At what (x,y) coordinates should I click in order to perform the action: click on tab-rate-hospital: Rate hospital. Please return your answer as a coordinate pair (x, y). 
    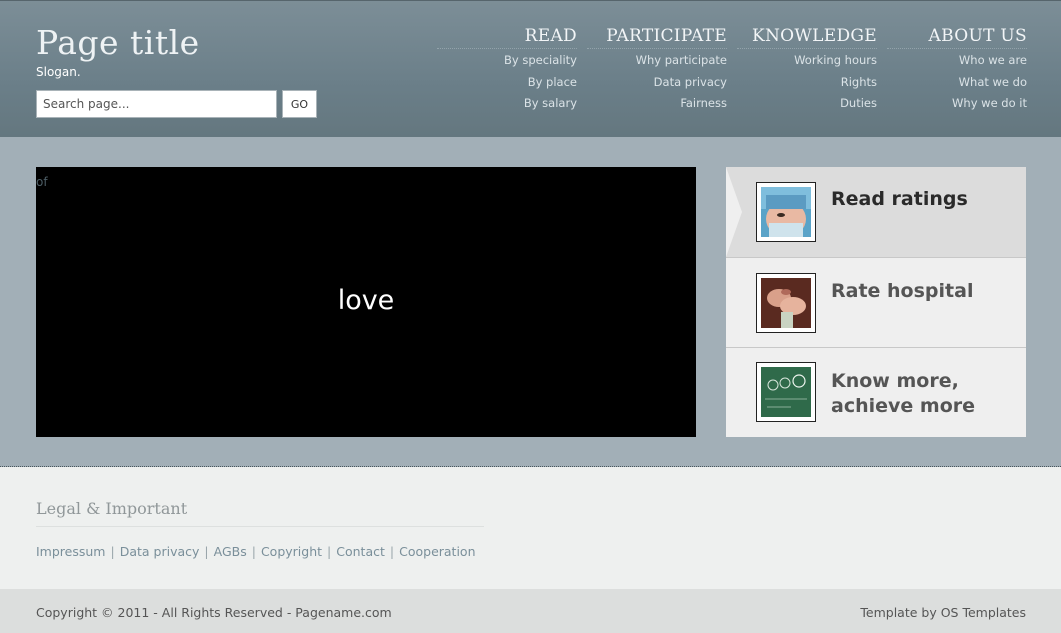
    Looking at the image, I should click on (876, 303).